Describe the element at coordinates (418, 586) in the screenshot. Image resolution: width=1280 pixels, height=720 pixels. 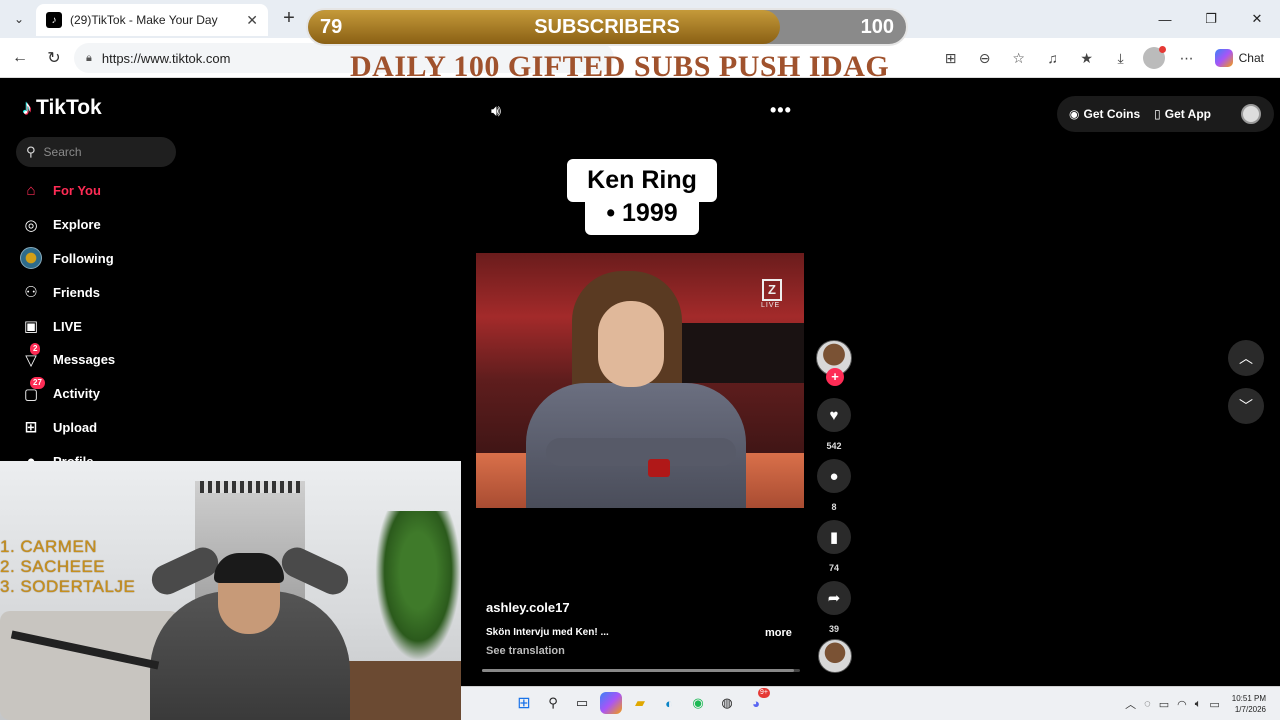
I see `webcam-plant` at that location.